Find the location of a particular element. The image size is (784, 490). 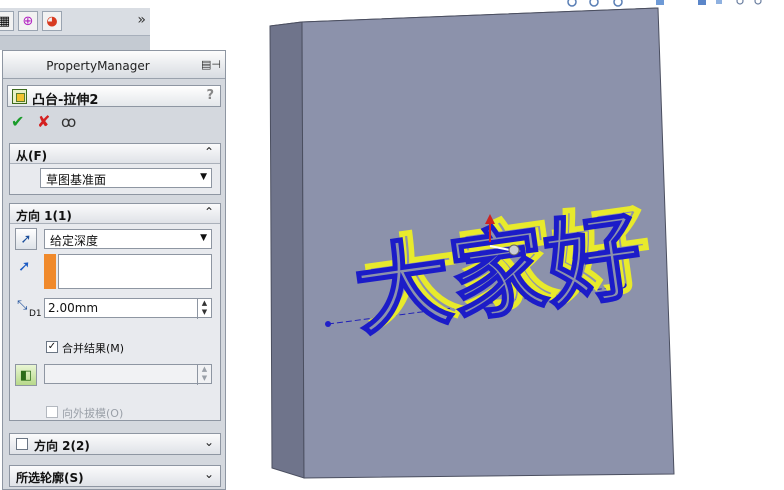

draft-spinner: ▲ ▼ is located at coordinates (204, 375).